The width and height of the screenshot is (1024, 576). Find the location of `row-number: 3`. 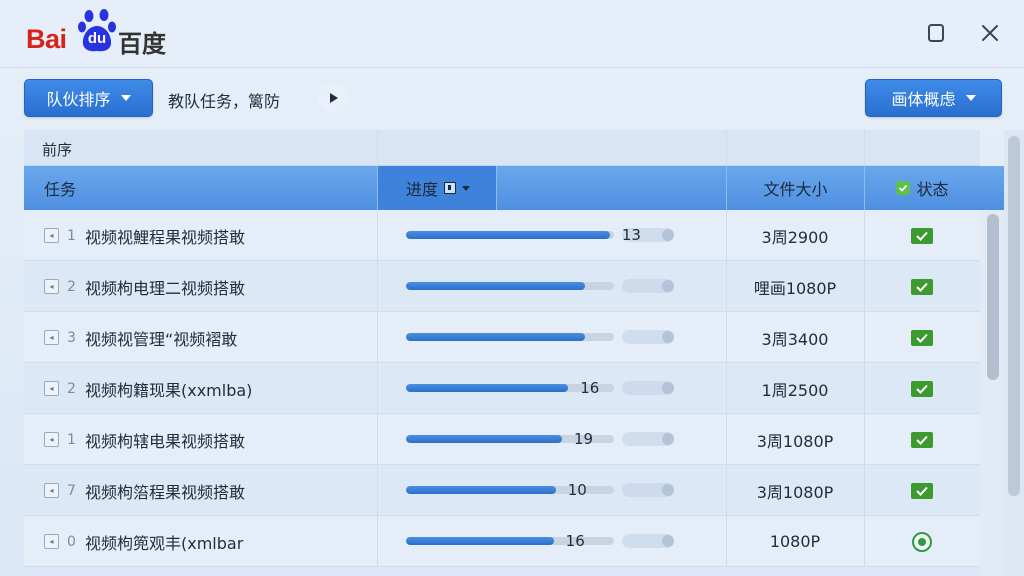

row-number: 3 is located at coordinates (71, 337).